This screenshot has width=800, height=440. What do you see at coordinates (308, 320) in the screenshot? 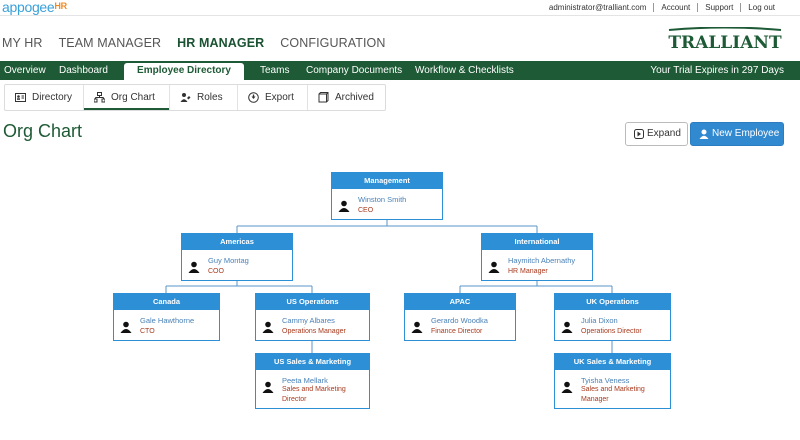
I see `employee-name: Cammy Albares` at bounding box center [308, 320].